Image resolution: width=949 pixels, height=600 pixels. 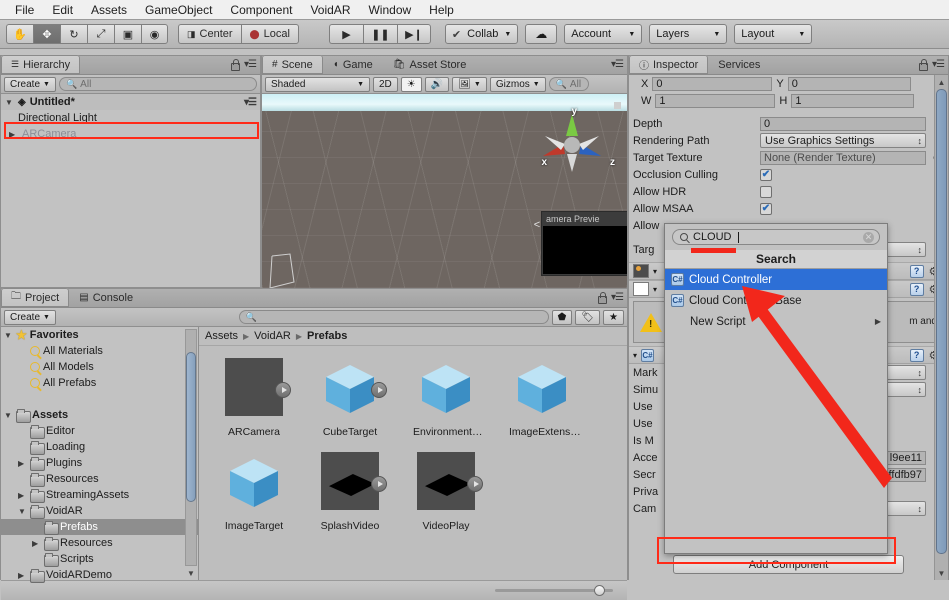 What do you see at coordinates (688, 34) in the screenshot?
I see `layers-dropdown: Layers ▼` at bounding box center [688, 34].